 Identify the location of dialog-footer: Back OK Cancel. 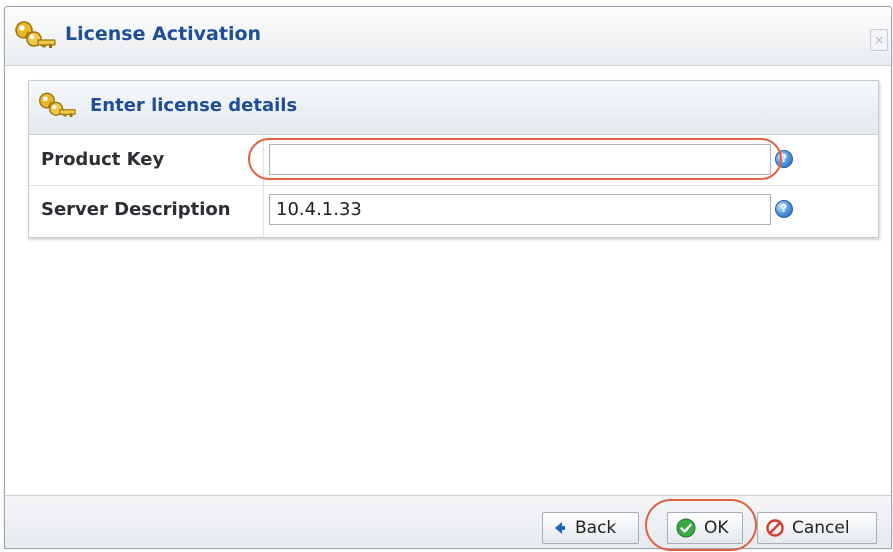
(448, 521).